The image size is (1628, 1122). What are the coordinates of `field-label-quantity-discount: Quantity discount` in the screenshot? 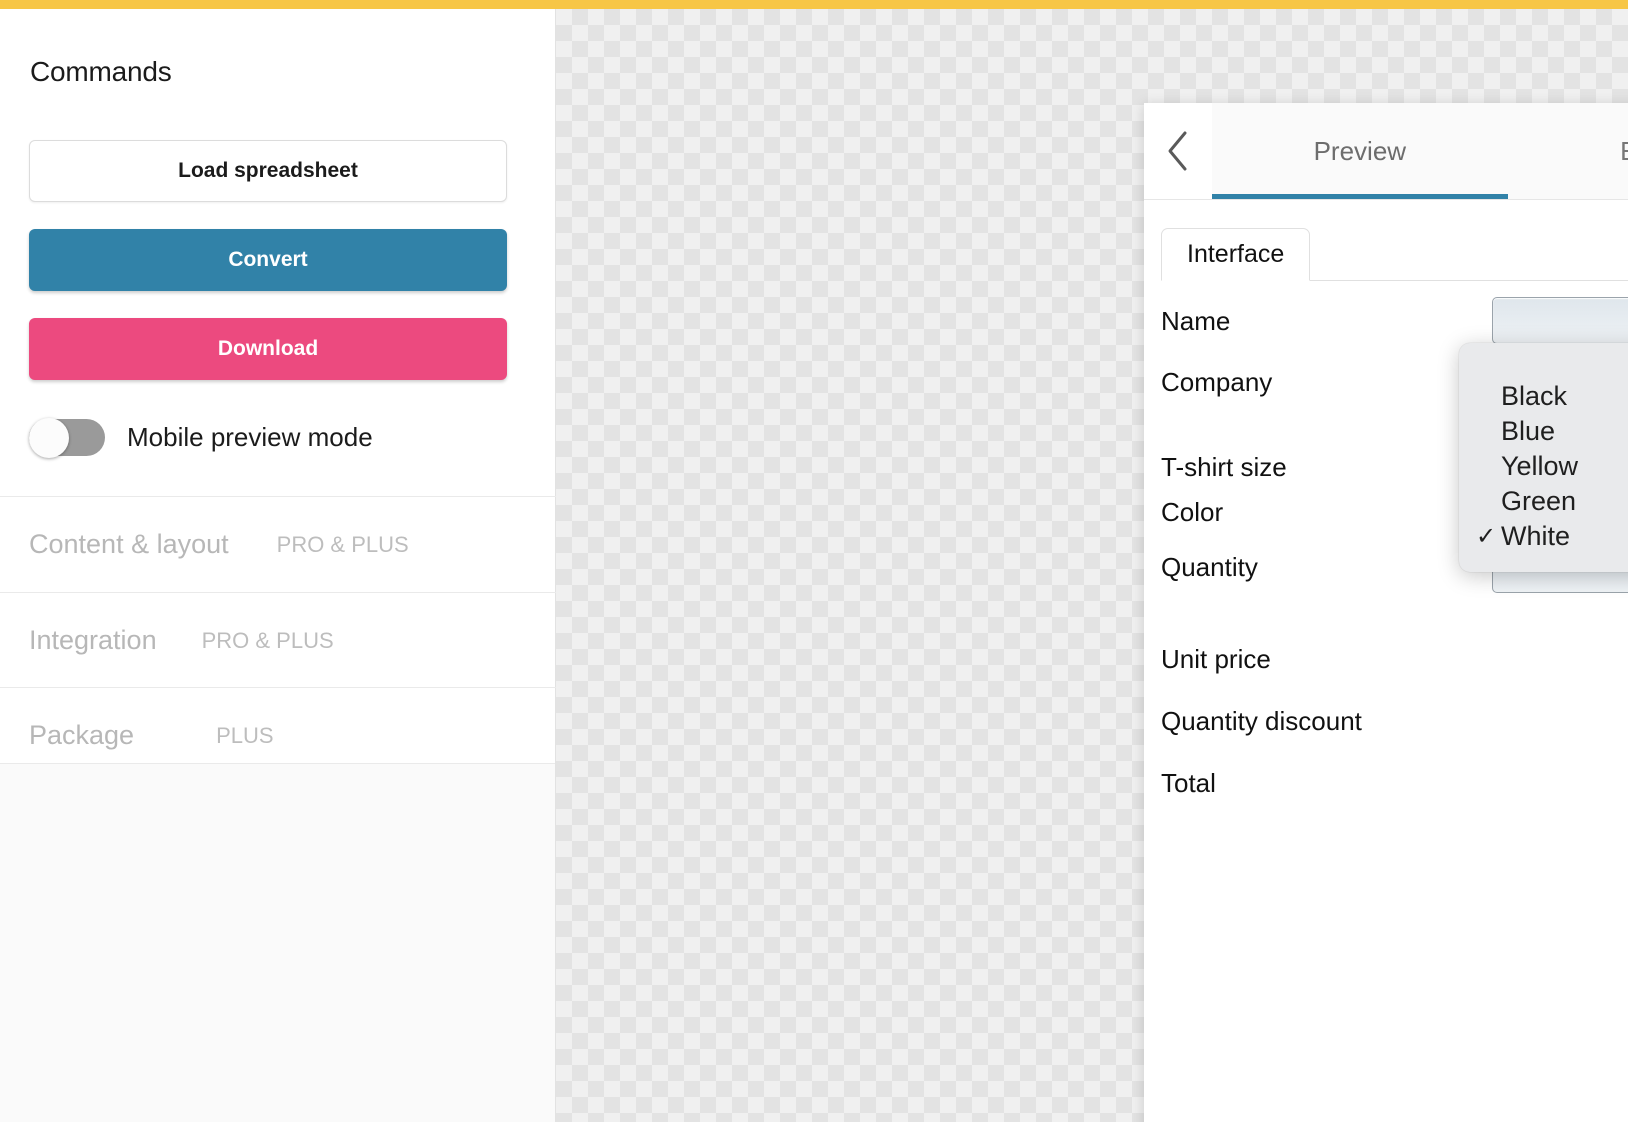 It's located at (1261, 720).